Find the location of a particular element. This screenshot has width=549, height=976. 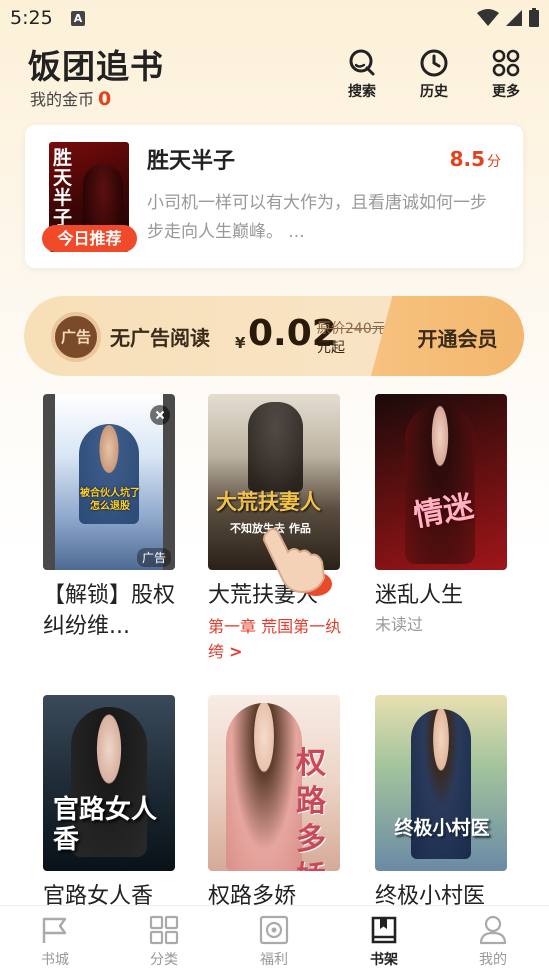

flag-icon is located at coordinates (54, 930).